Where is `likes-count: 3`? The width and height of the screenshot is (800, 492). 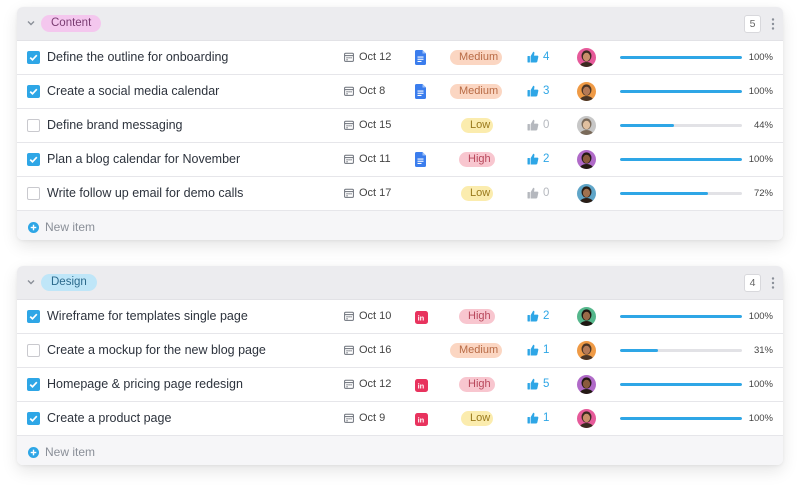
likes-count: 3 is located at coordinates (546, 91).